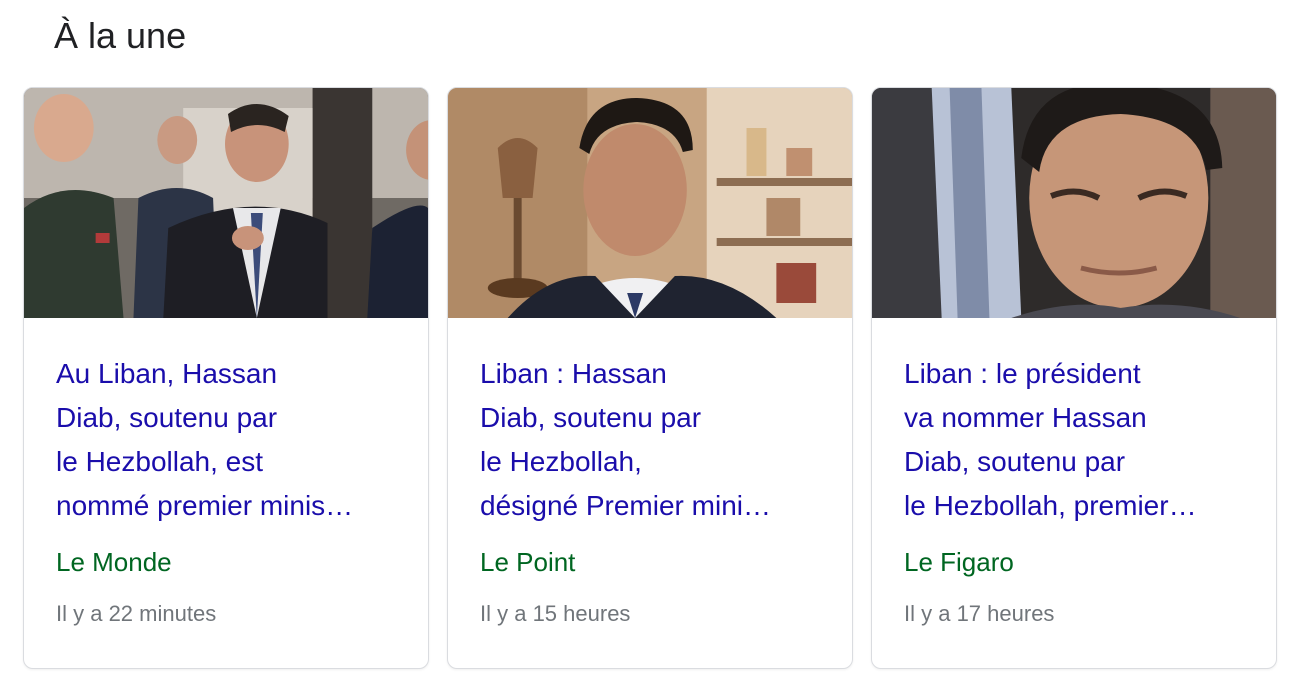 Image resolution: width=1314 pixels, height=684 pixels. Describe the element at coordinates (120, 35) in the screenshot. I see `section-title: À la une` at that location.